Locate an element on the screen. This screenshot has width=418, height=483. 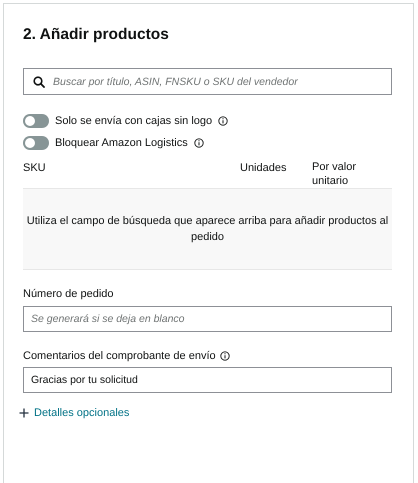
input-field: Se generará si se deja en blanco is located at coordinates (207, 319).